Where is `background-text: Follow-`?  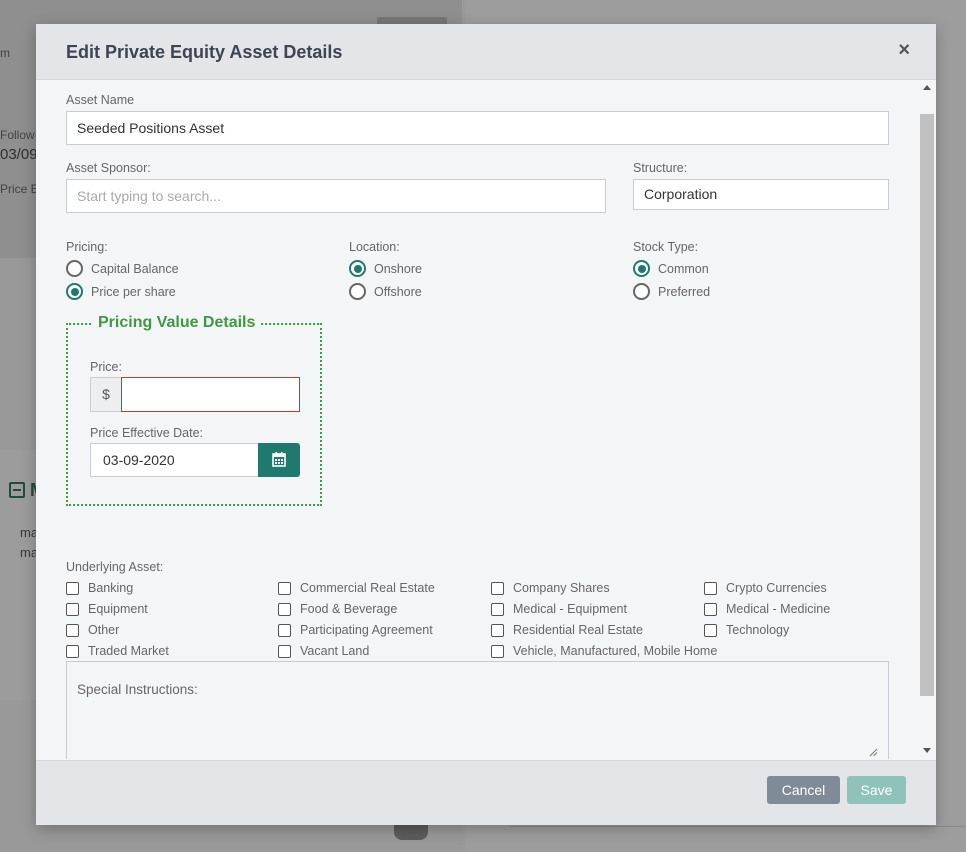
background-text: Follow- is located at coordinates (19, 135).